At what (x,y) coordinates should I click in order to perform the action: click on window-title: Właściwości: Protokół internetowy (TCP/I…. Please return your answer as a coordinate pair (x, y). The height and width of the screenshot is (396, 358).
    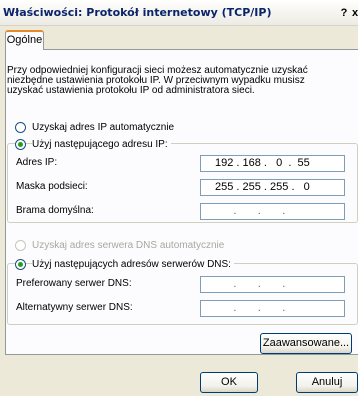
    Looking at the image, I should click on (137, 12).